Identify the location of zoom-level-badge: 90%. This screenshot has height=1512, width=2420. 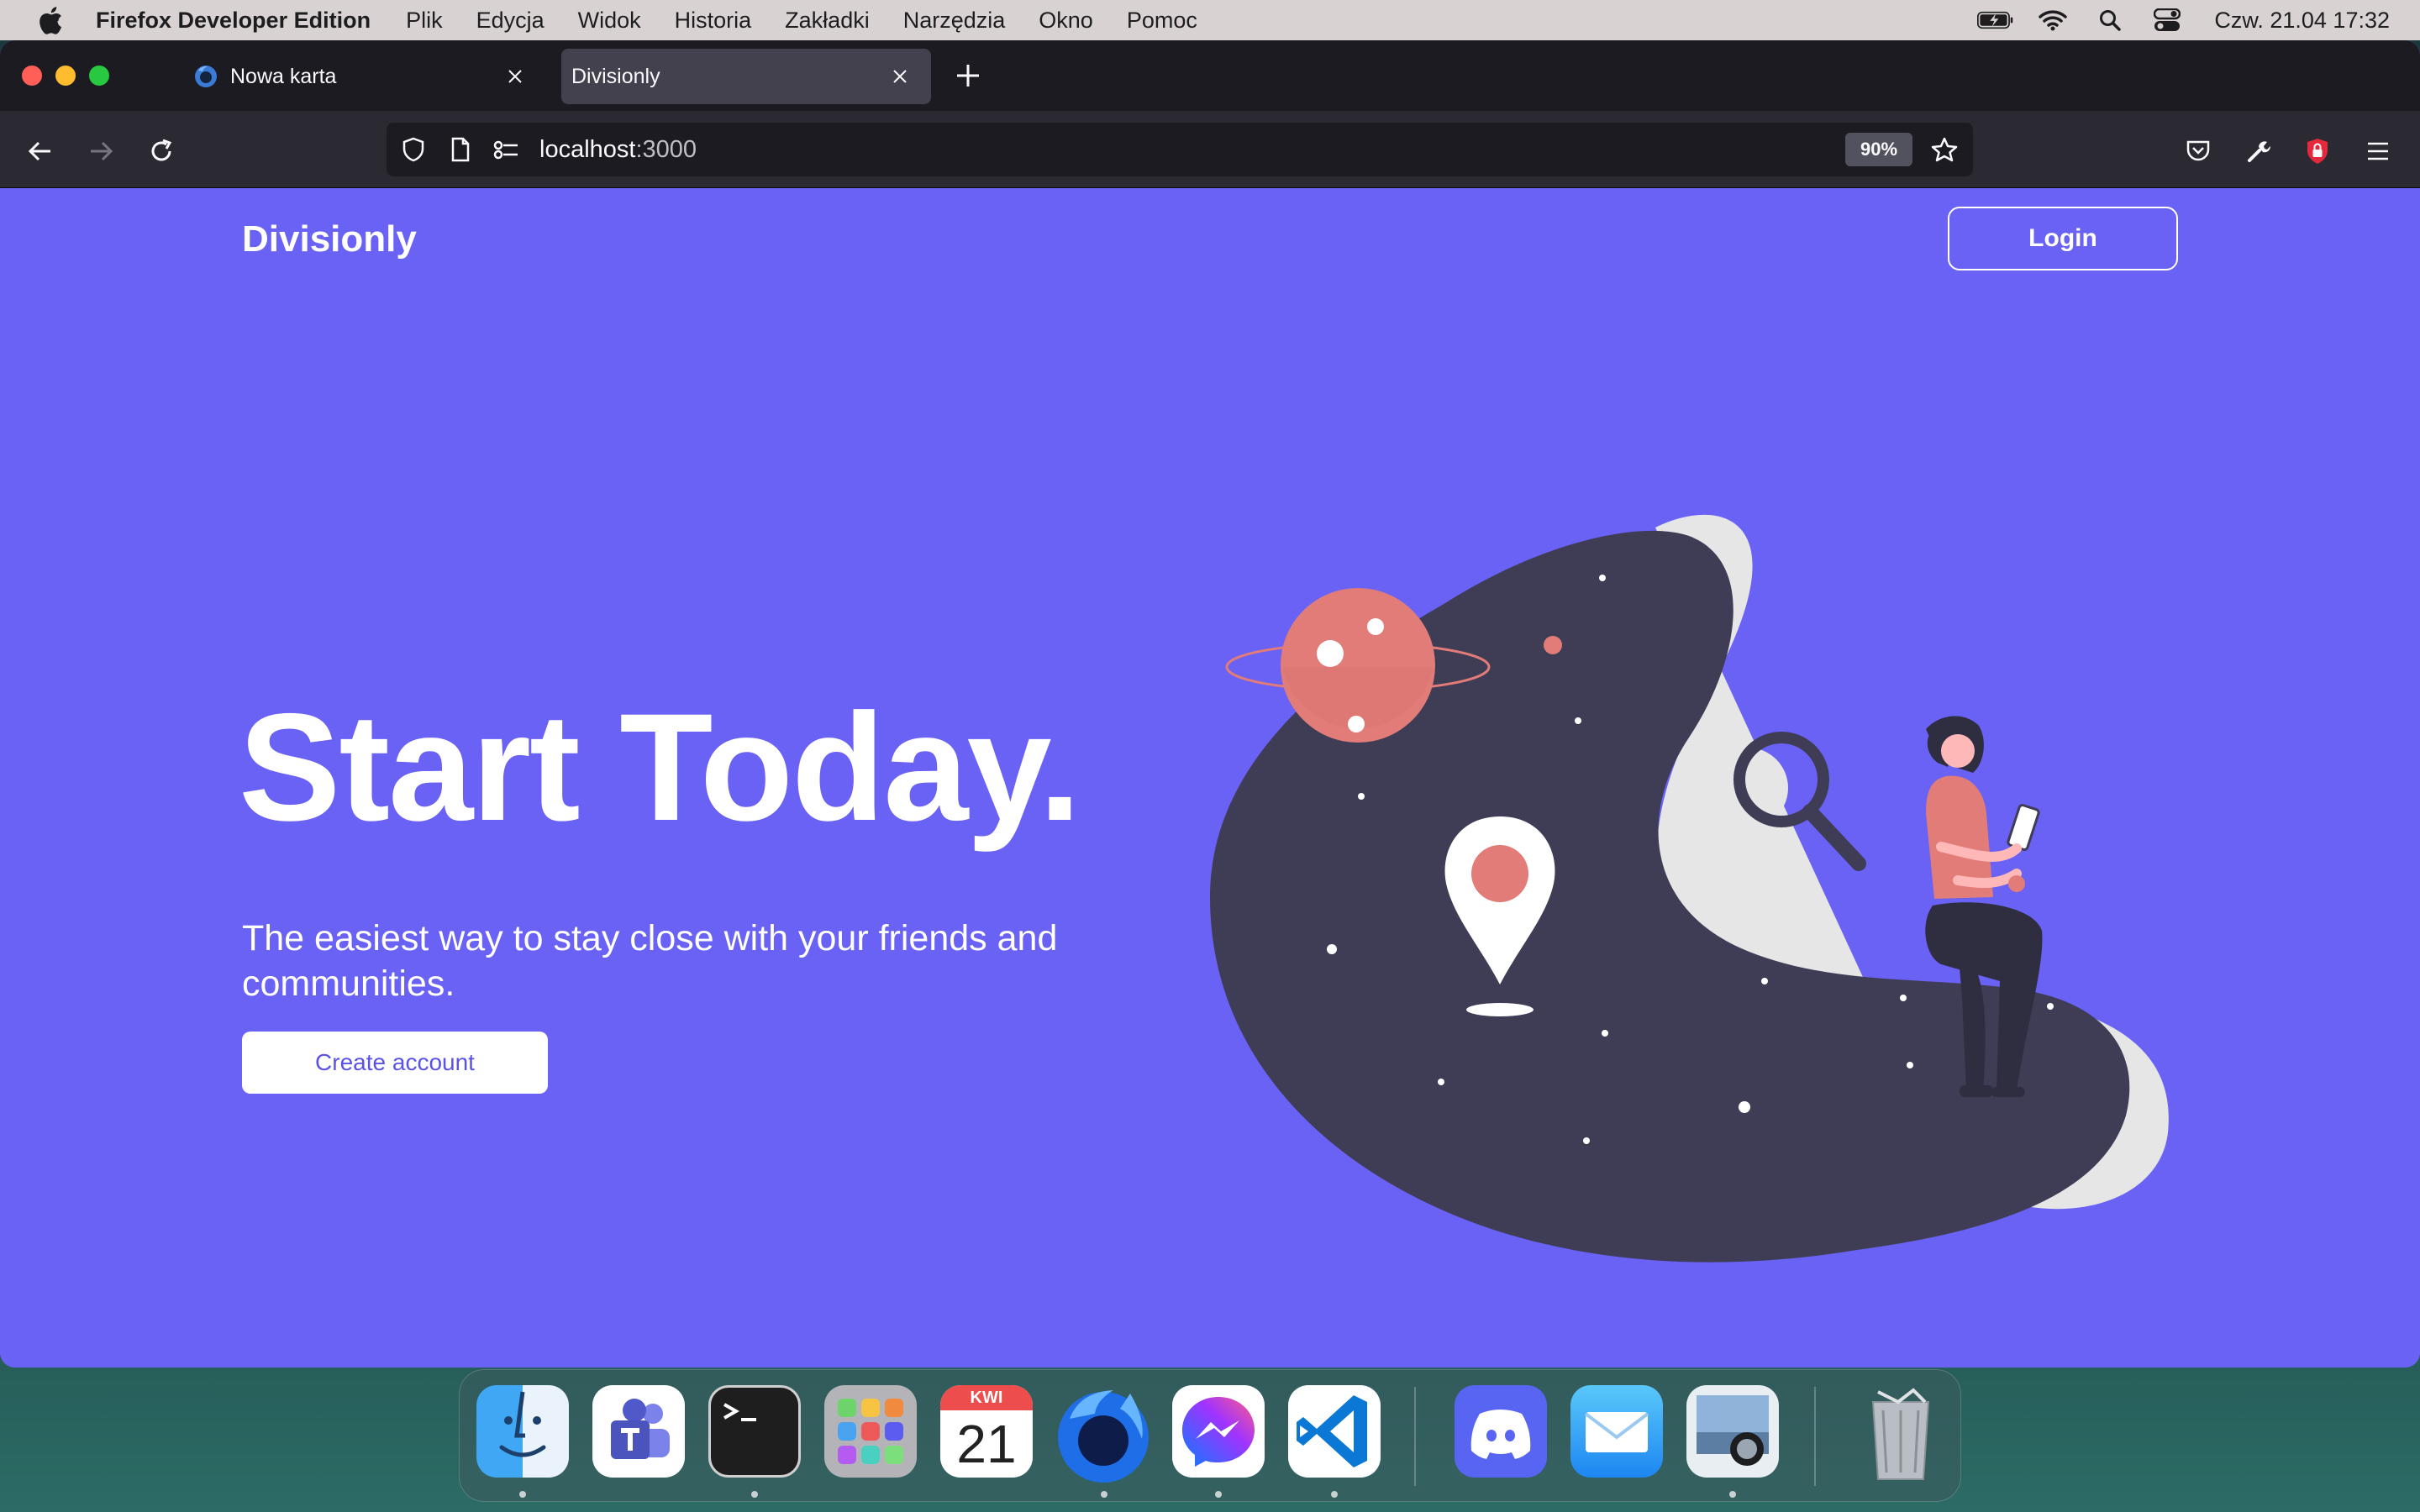
(1878, 149).